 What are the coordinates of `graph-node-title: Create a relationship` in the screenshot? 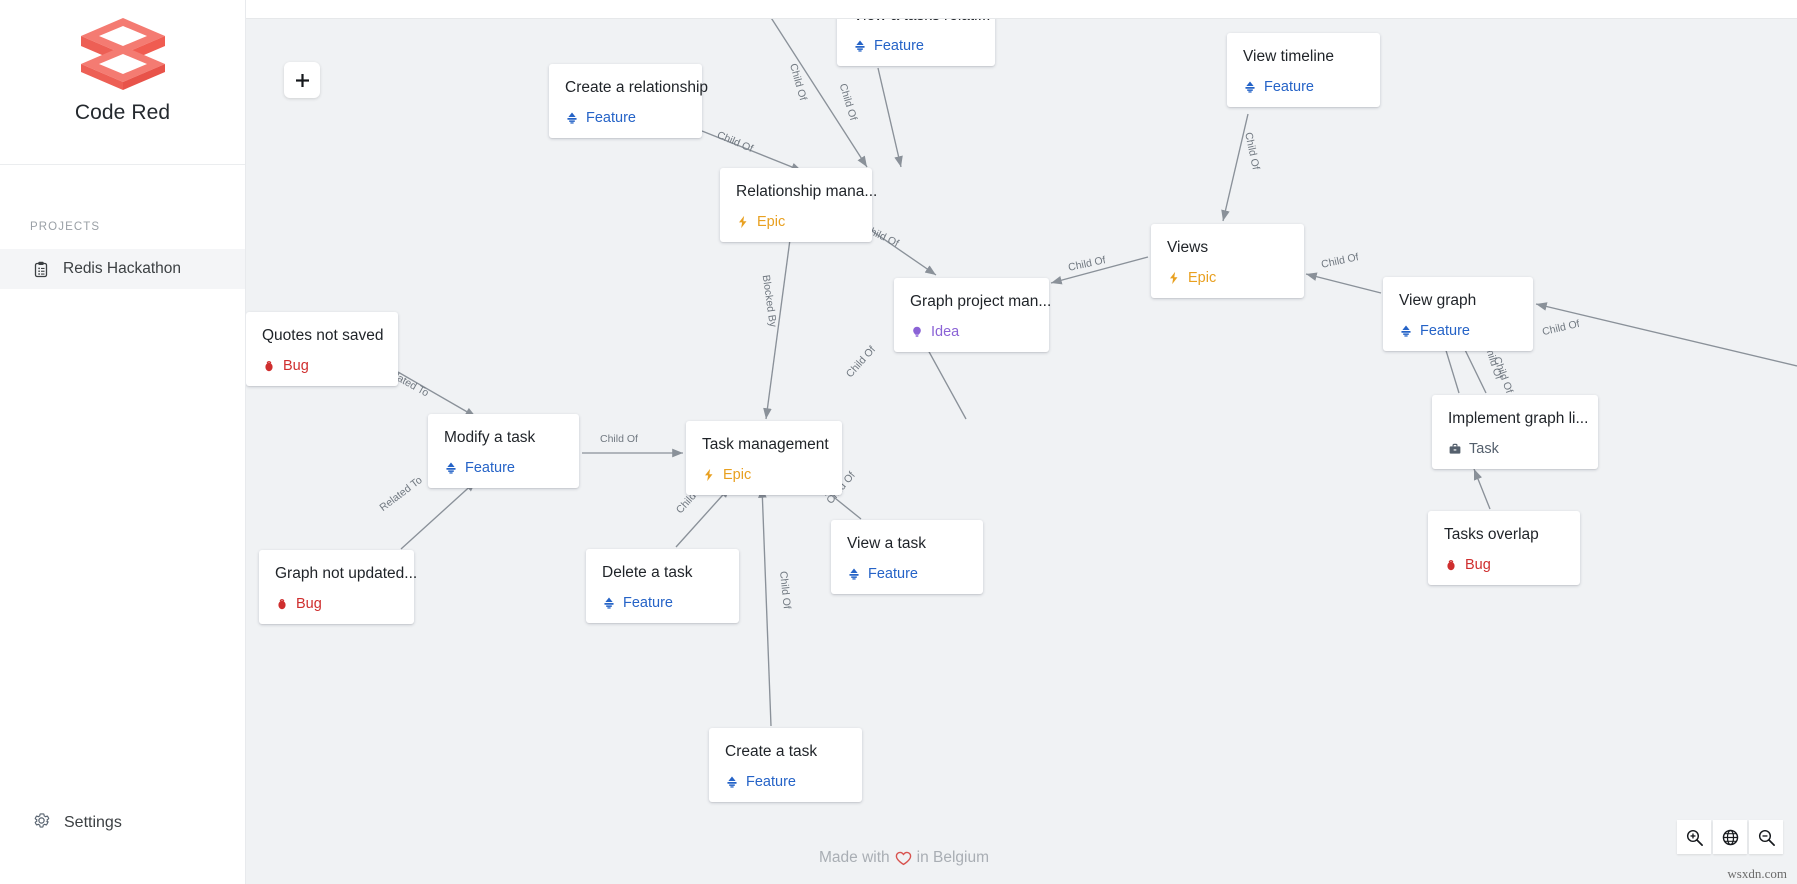 It's located at (637, 87).